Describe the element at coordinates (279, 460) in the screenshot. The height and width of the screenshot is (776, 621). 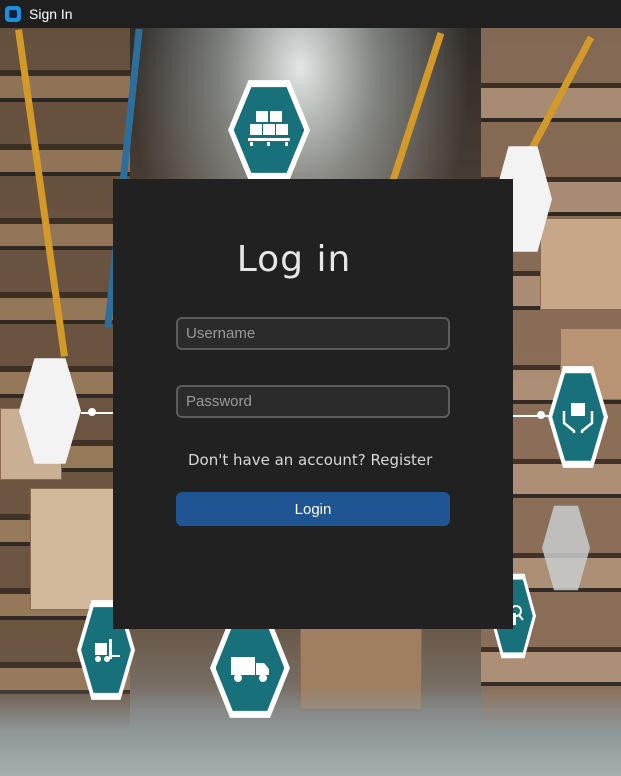
I see `register-prompt-text: Don't have an account?` at that location.